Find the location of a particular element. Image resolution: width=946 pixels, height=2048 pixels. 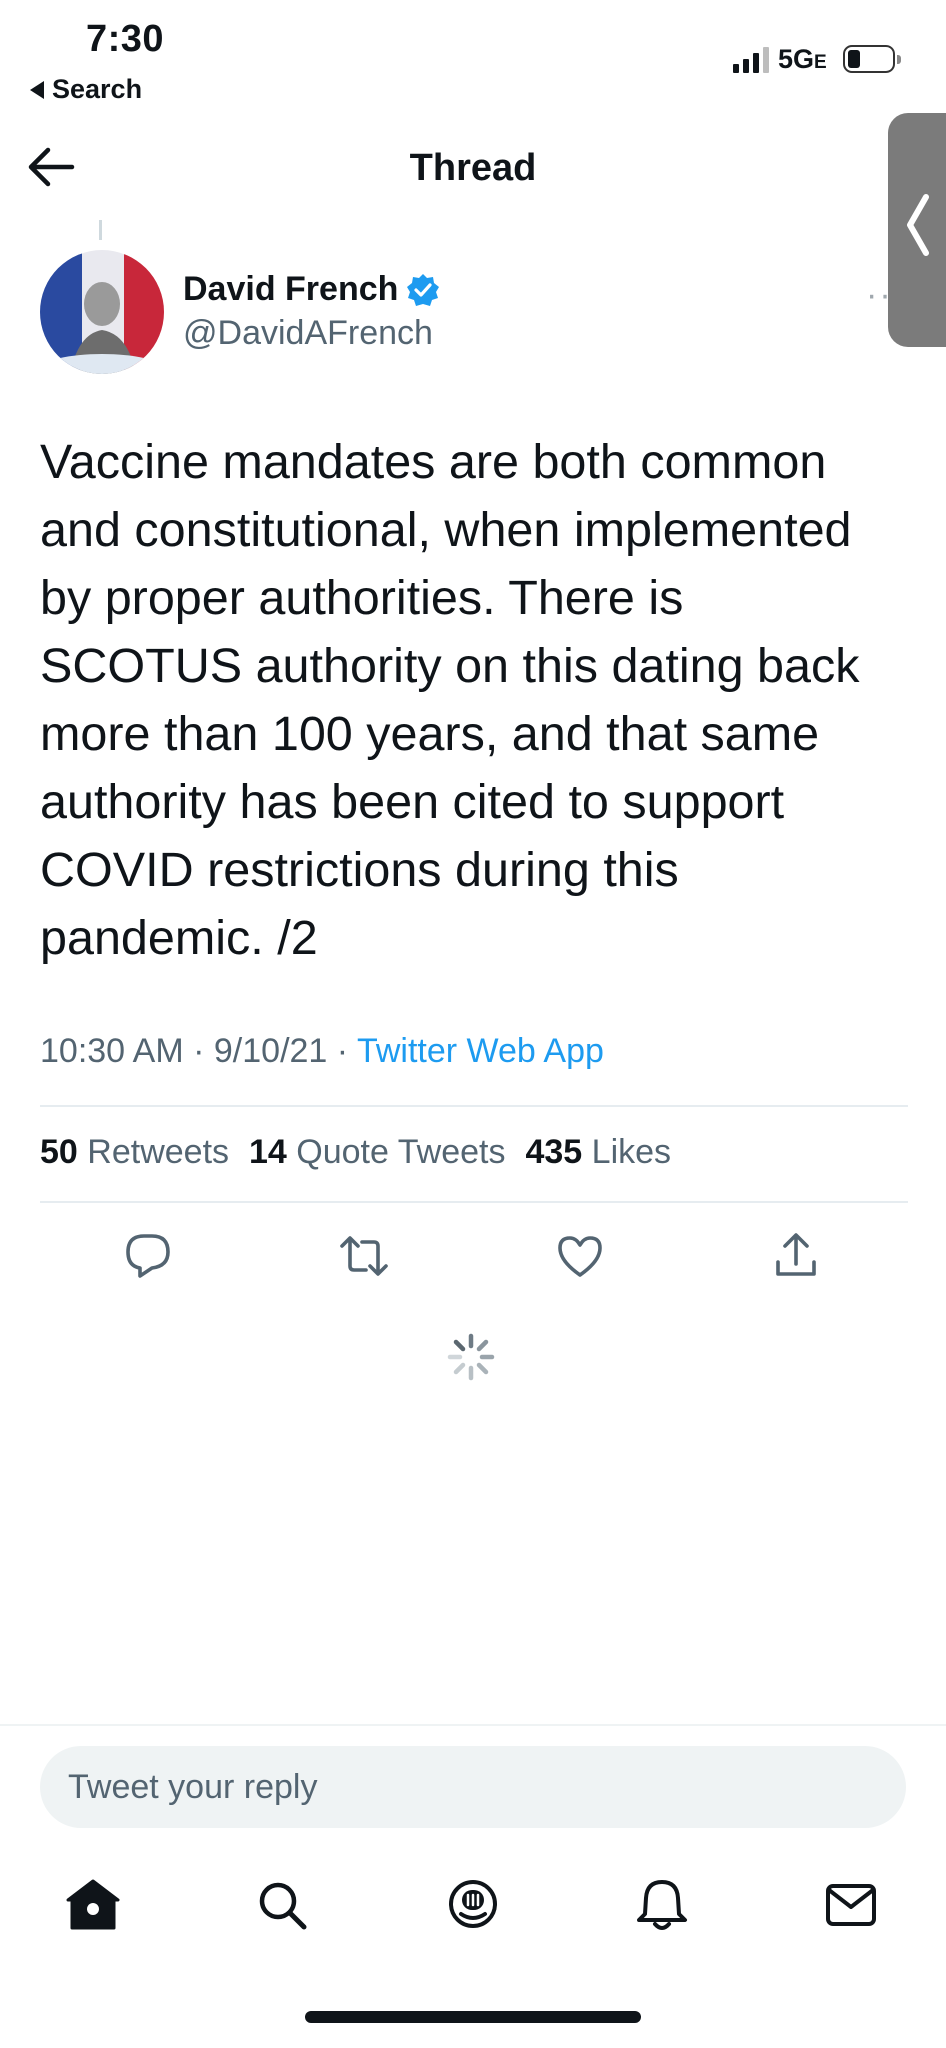

share-icon is located at coordinates (796, 1256).